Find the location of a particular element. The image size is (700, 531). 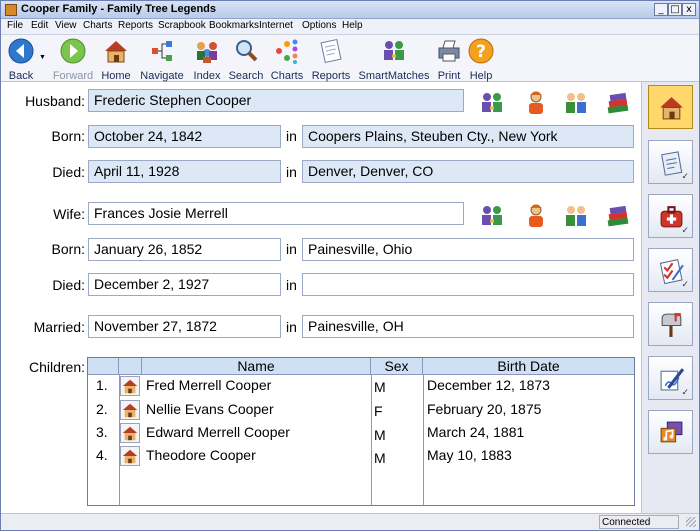

minimize-button: _ is located at coordinates (661, 9).